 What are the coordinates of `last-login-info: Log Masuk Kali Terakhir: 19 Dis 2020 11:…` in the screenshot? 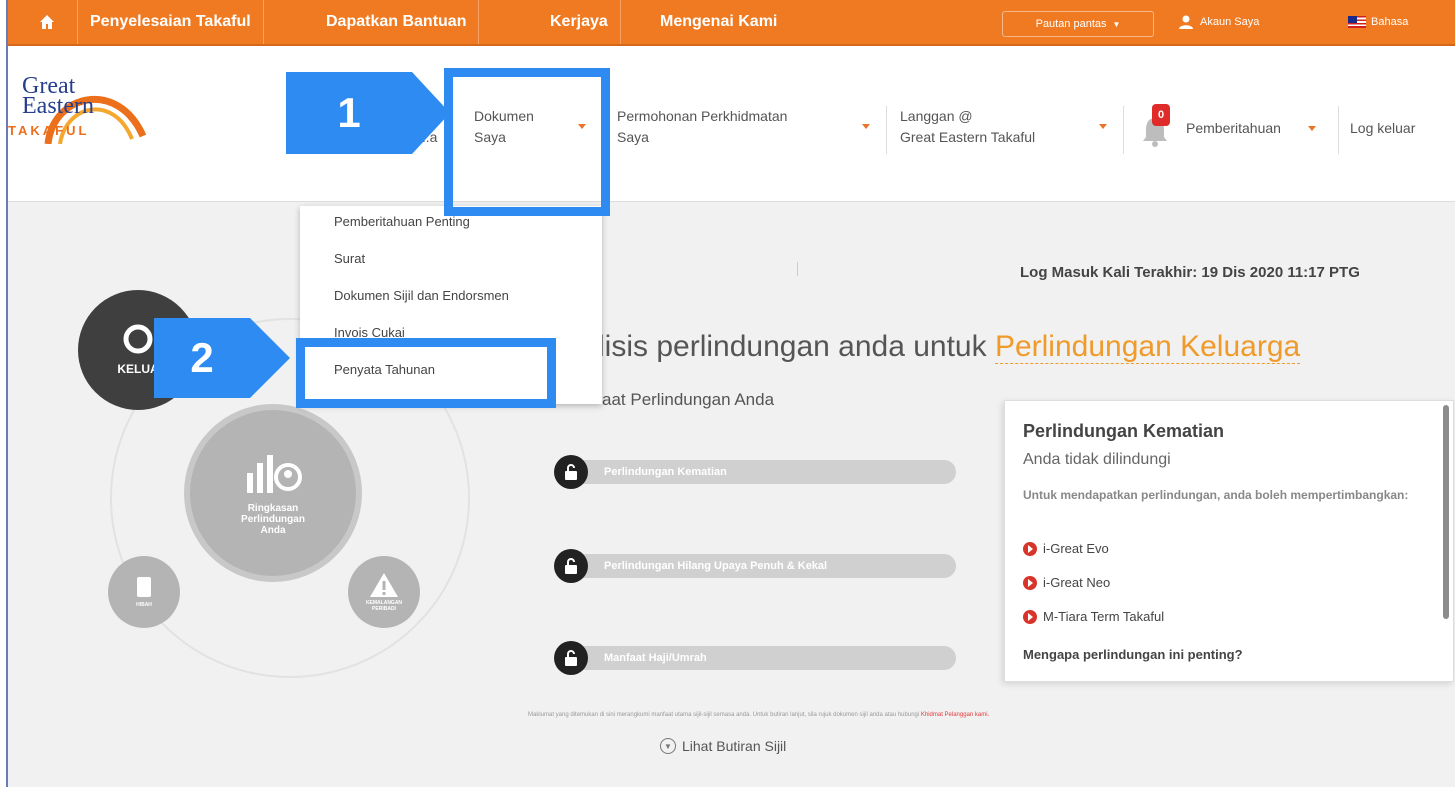 It's located at (1190, 272).